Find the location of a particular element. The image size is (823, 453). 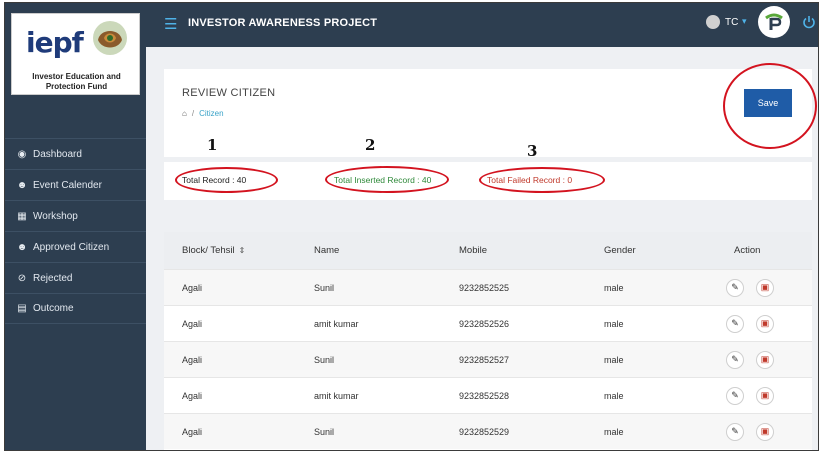

column-header-mobile: Mobile is located at coordinates (473, 250).